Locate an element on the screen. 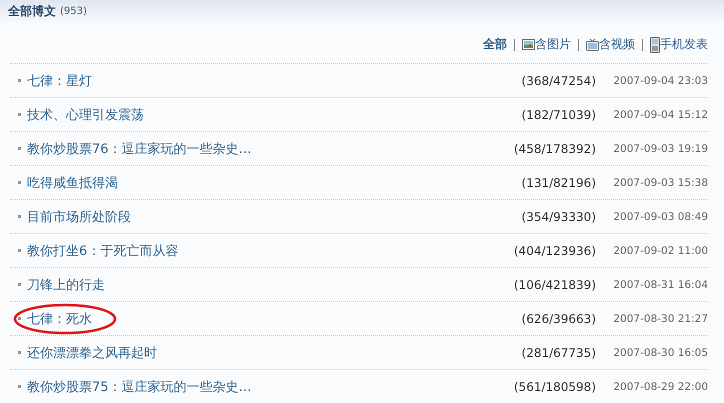 The image size is (724, 403). comment-view-count: (404/123936) is located at coordinates (555, 251).